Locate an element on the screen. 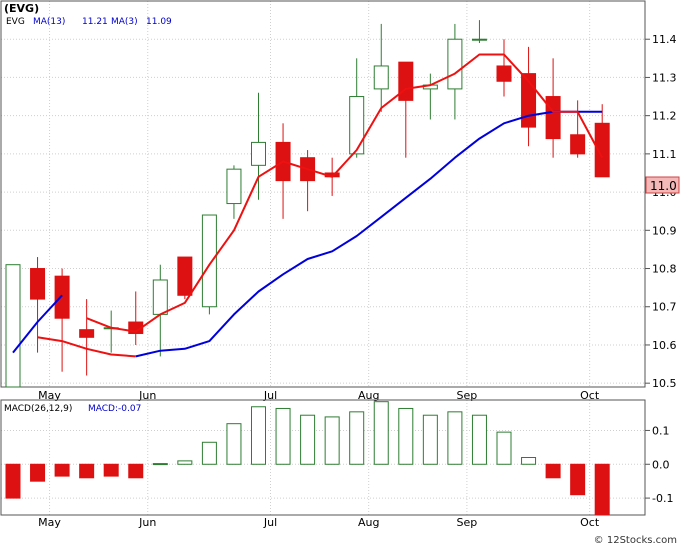 Image resolution: width=680 pixels, height=550 pixels. last-price-tag: 11.0 is located at coordinates (662, 185).